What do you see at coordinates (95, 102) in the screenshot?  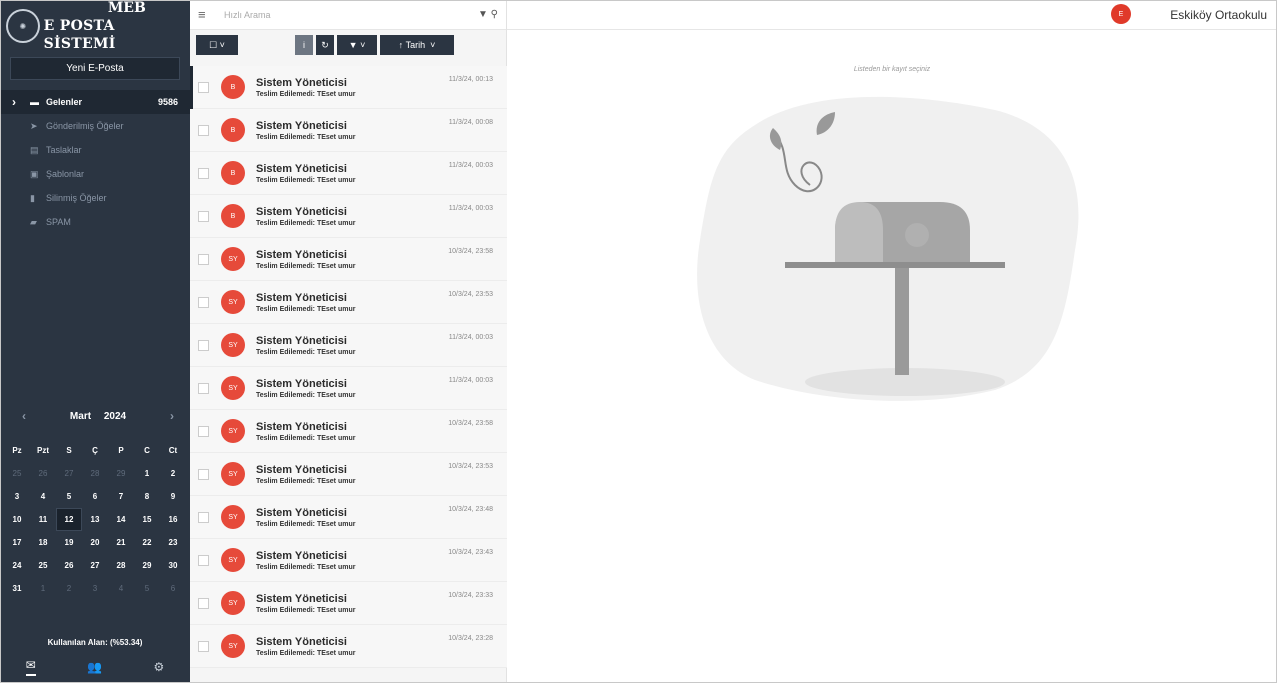 I see `folder-inbox: › ▬ Gelenler 9586` at bounding box center [95, 102].